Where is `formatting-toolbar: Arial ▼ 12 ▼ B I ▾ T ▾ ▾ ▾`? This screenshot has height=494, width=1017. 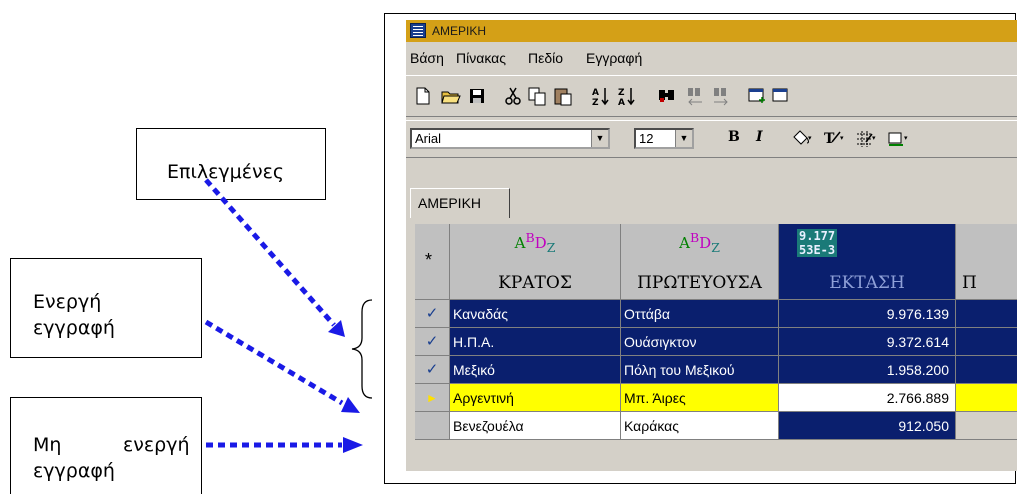 formatting-toolbar: Arial ▼ 12 ▼ B I ▾ T ▾ ▾ ▾ is located at coordinates (711, 139).